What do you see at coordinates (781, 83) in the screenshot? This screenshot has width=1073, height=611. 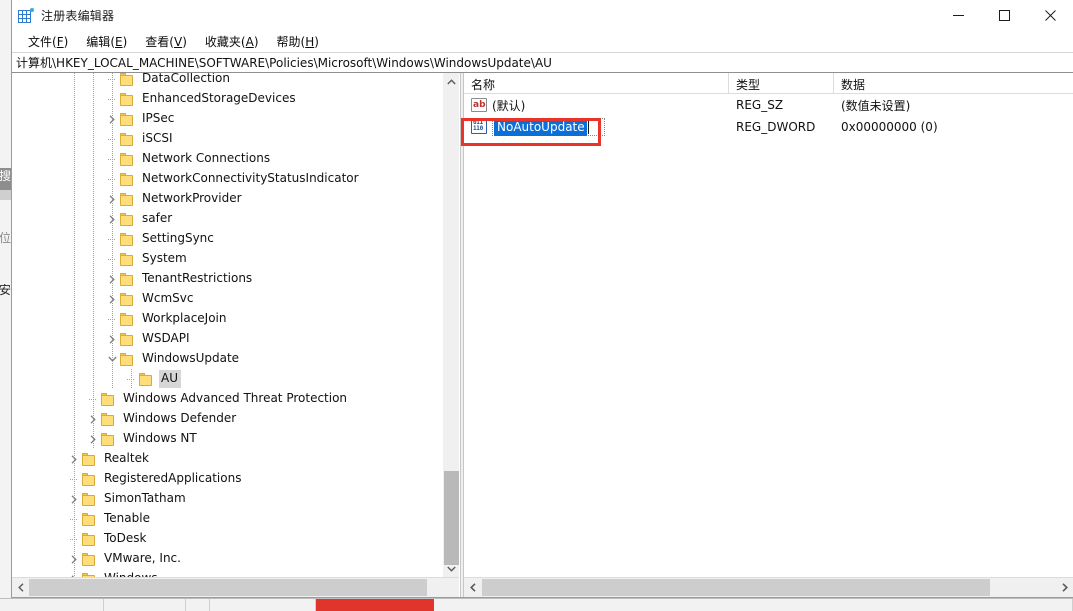 I see `column-header-type: 类型` at bounding box center [781, 83].